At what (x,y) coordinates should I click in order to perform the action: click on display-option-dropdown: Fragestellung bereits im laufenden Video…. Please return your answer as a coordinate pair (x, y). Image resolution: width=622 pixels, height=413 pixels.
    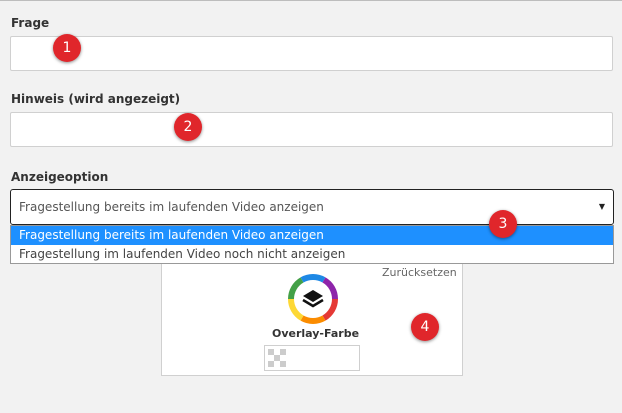
    Looking at the image, I should click on (312, 244).